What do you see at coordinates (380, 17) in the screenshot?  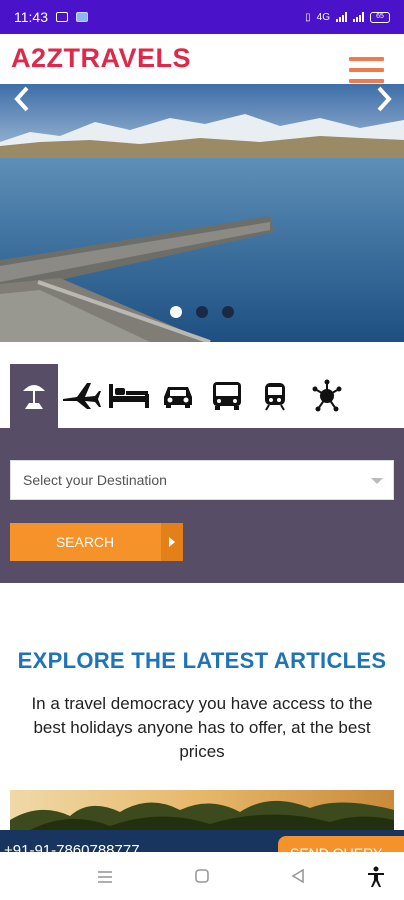 I see `battery-icon: 65` at bounding box center [380, 17].